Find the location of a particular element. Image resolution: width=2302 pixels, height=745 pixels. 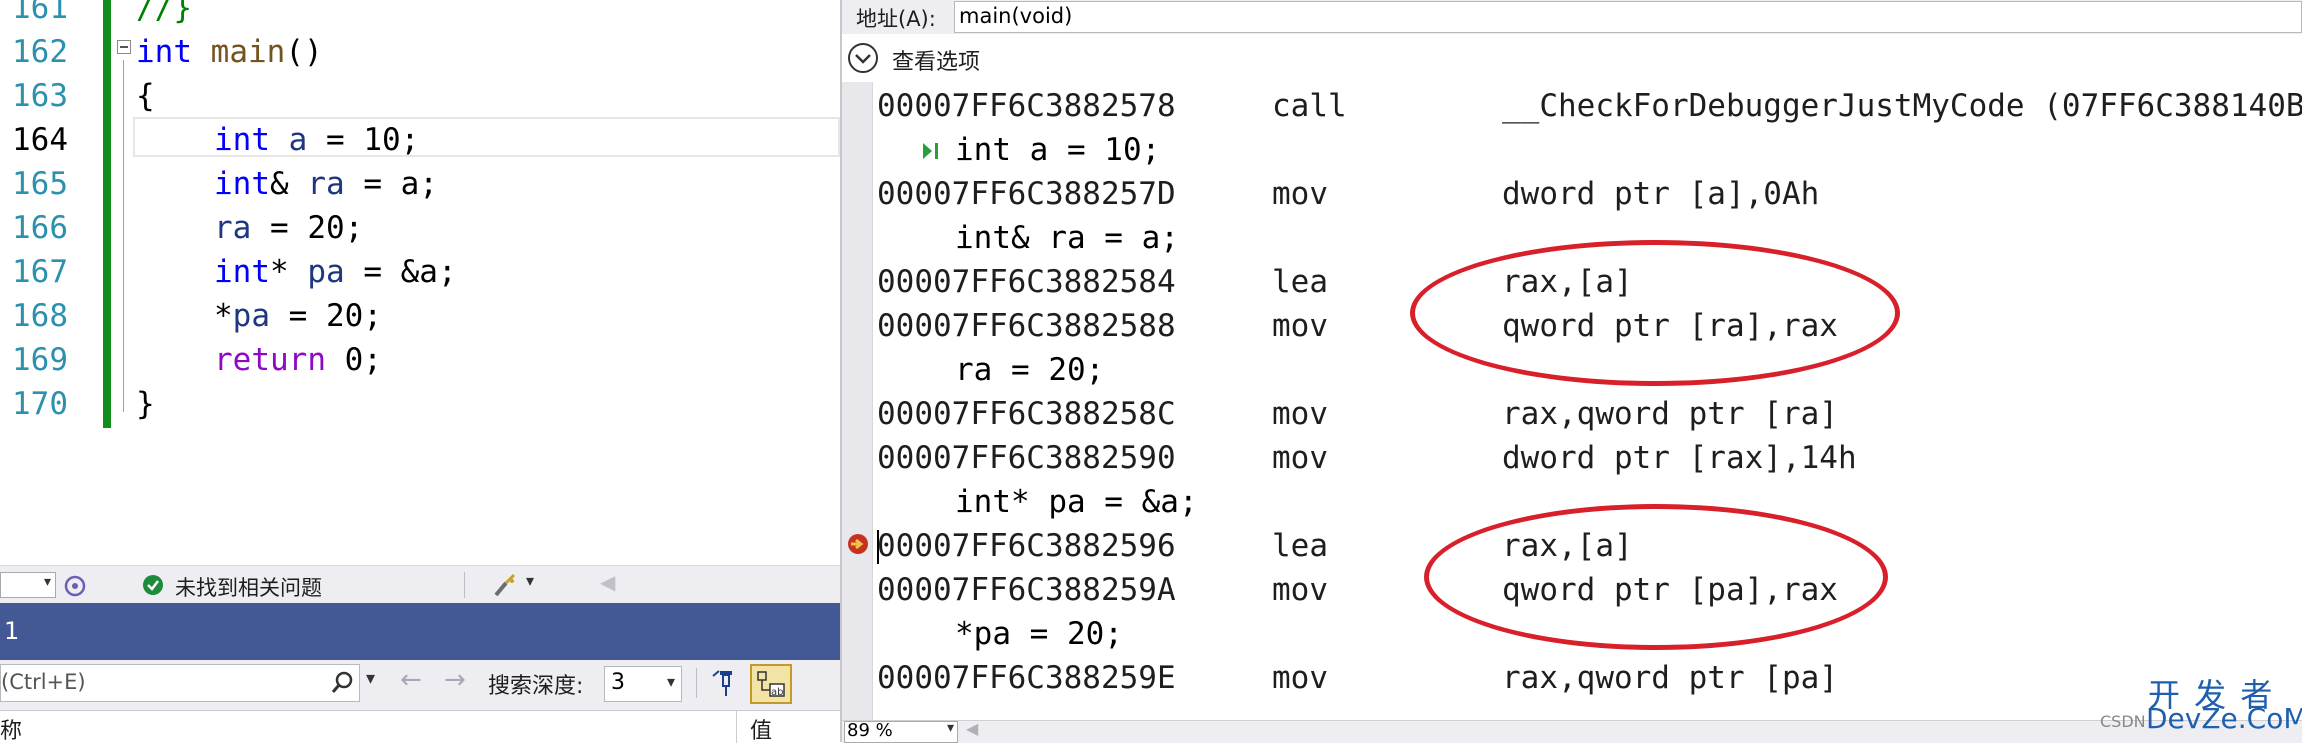

source-row: int& ra = a; is located at coordinates (1067, 238).